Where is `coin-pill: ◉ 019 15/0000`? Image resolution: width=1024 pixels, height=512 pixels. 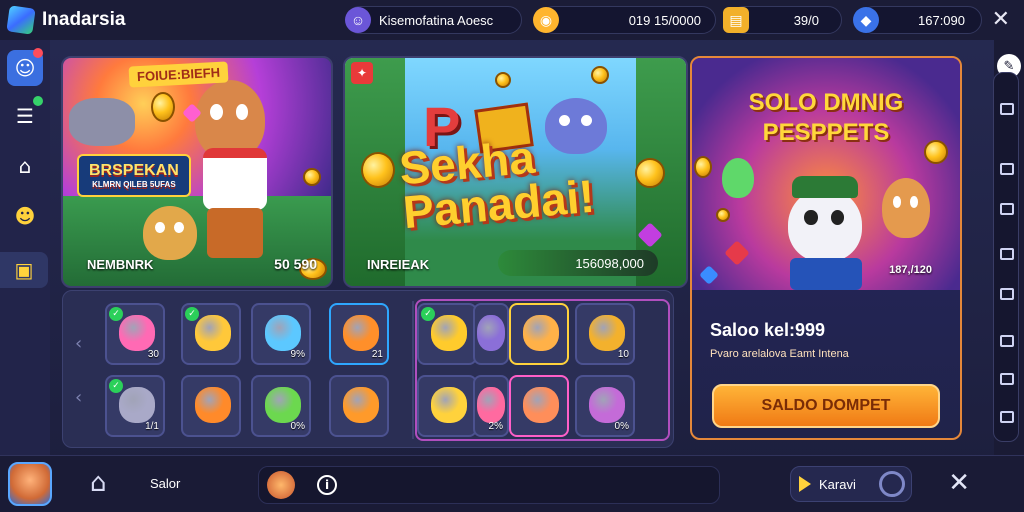
coin-pill: ◉ 019 15/0000 is located at coordinates (624, 20).